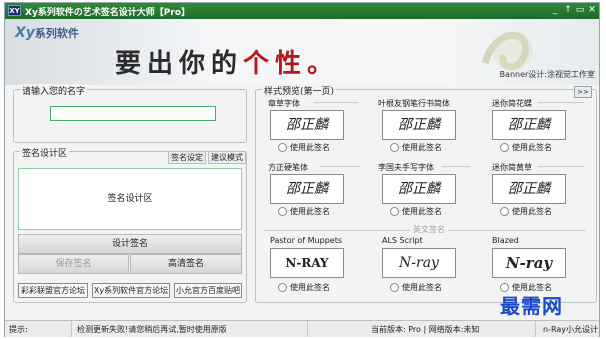  Describe the element at coordinates (187, 157) in the screenshot. I see `tab-signature-settings: 签名设定` at that location.